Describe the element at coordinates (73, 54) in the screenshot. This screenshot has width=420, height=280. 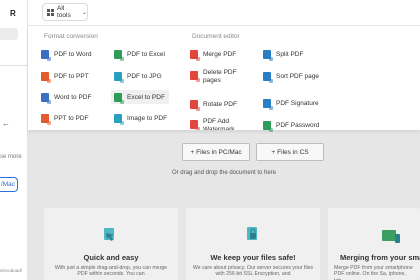
I see `tool-label: PDF to Word` at that location.